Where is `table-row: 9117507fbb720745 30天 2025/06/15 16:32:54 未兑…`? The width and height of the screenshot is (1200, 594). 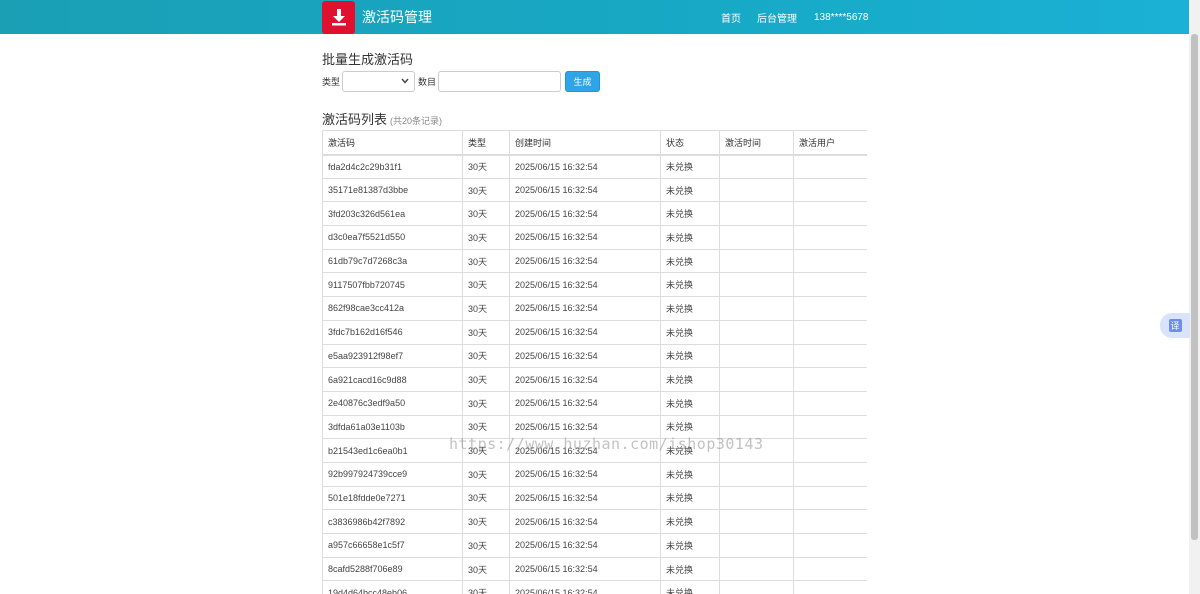 table-row: 9117507fbb720745 30天 2025/06/15 16:32:54 未兑… is located at coordinates (594, 285).